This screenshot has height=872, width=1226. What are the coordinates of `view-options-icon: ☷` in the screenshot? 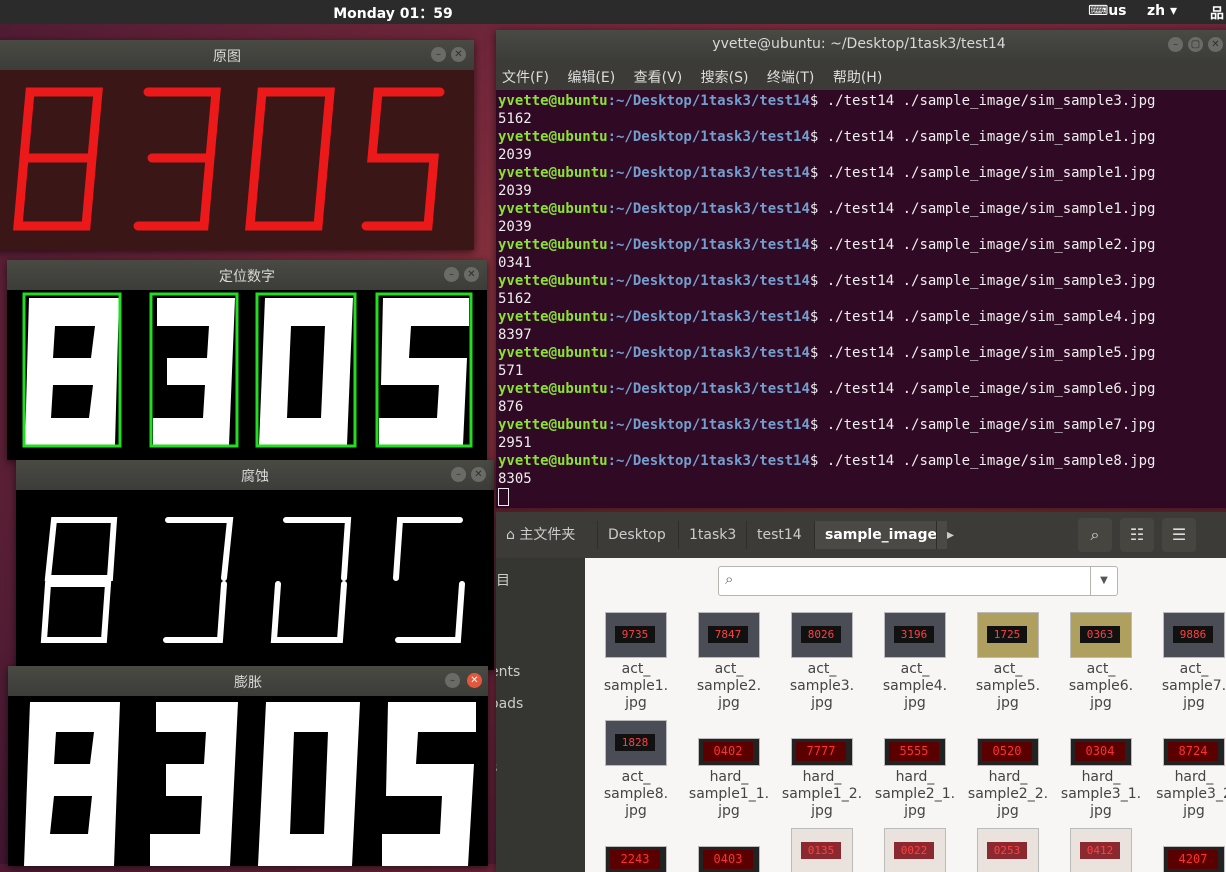 It's located at (1137, 535).